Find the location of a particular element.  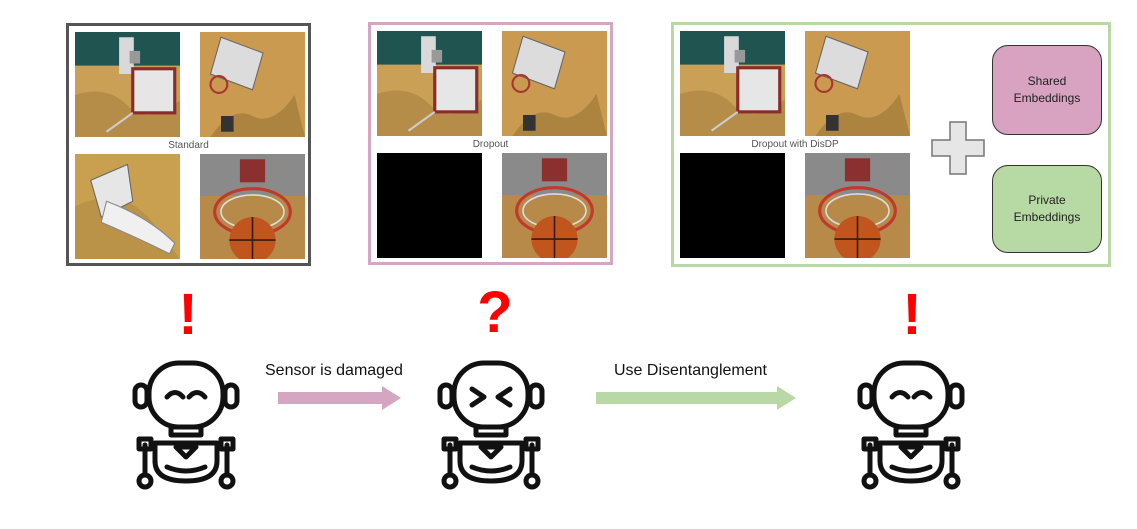

camera-view-wrist is located at coordinates (127, 206).